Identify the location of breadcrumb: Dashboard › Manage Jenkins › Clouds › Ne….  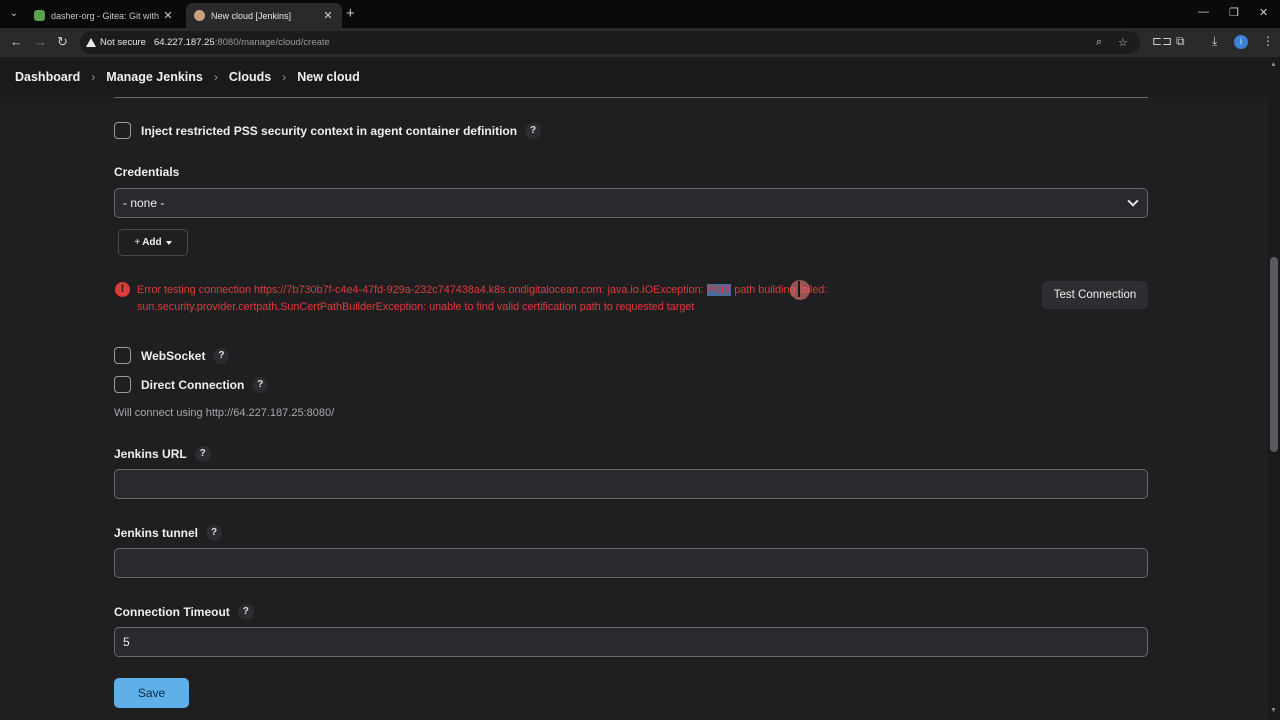
(634, 77).